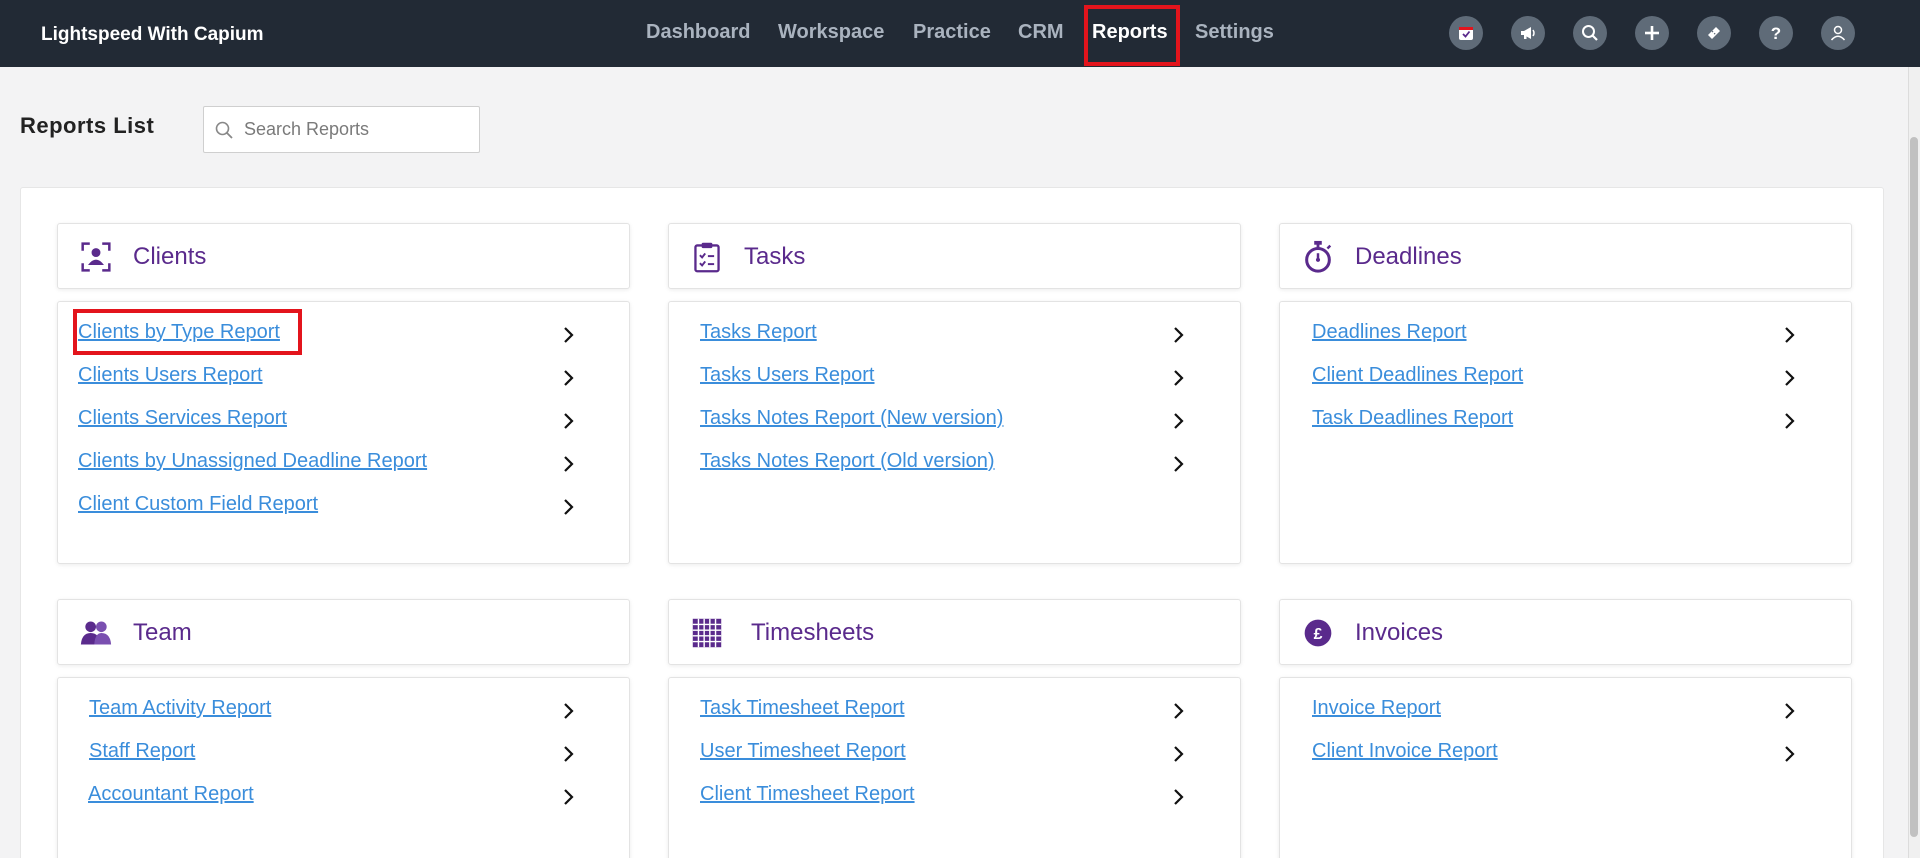 The width and height of the screenshot is (1920, 858). I want to click on tasks-report-link: Tasks Report, so click(758, 332).